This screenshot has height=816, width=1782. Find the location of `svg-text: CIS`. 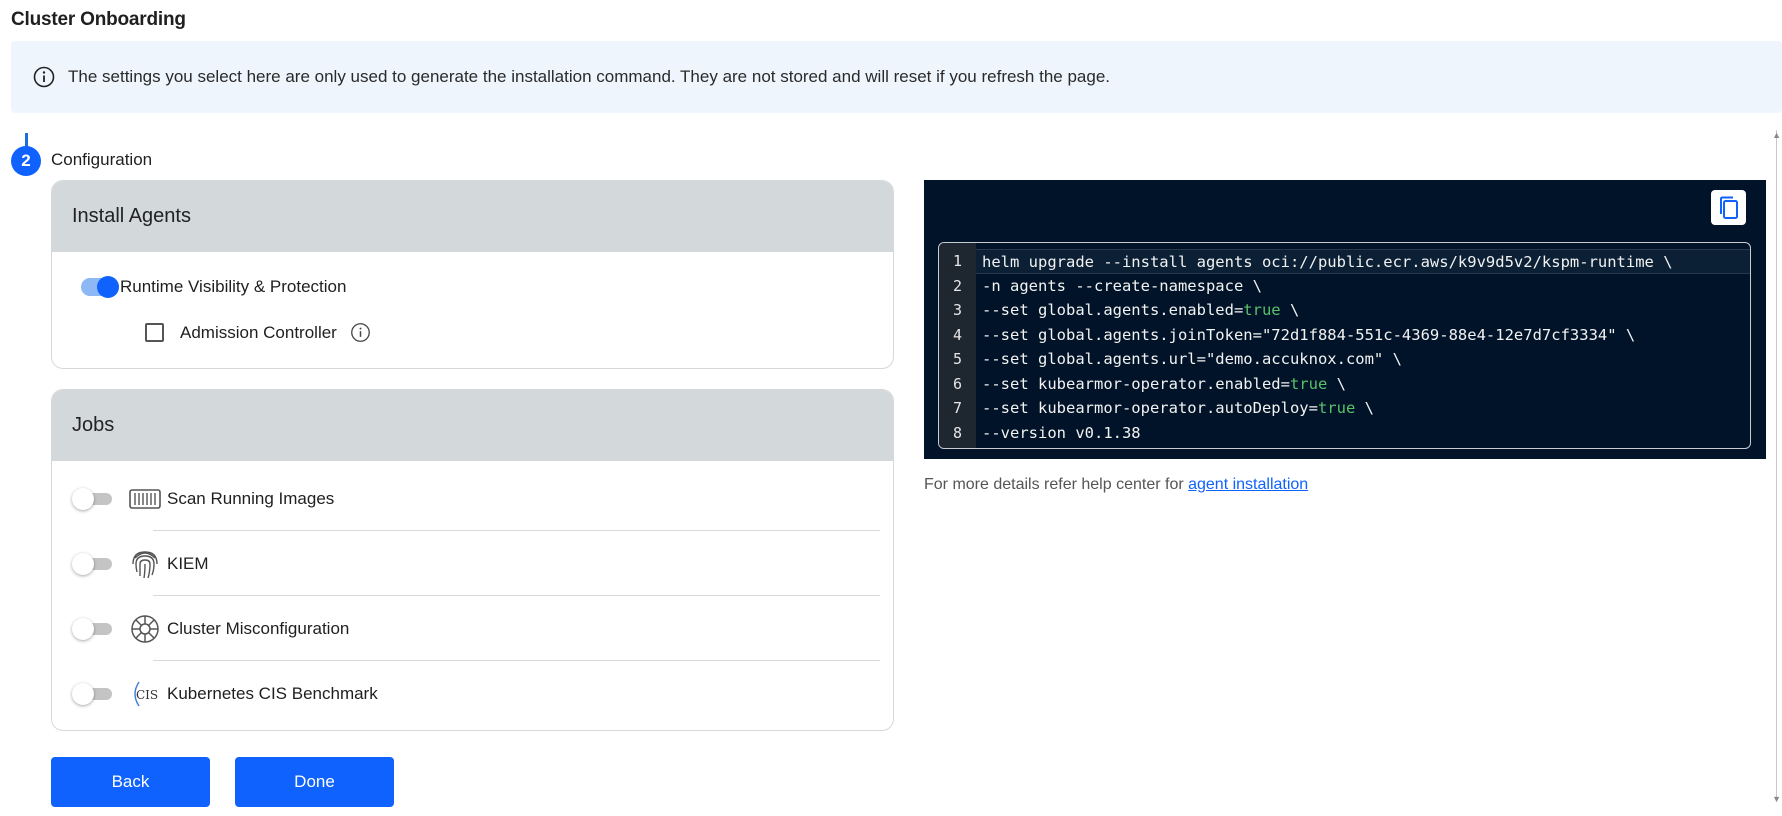

svg-text: CIS is located at coordinates (147, 695).